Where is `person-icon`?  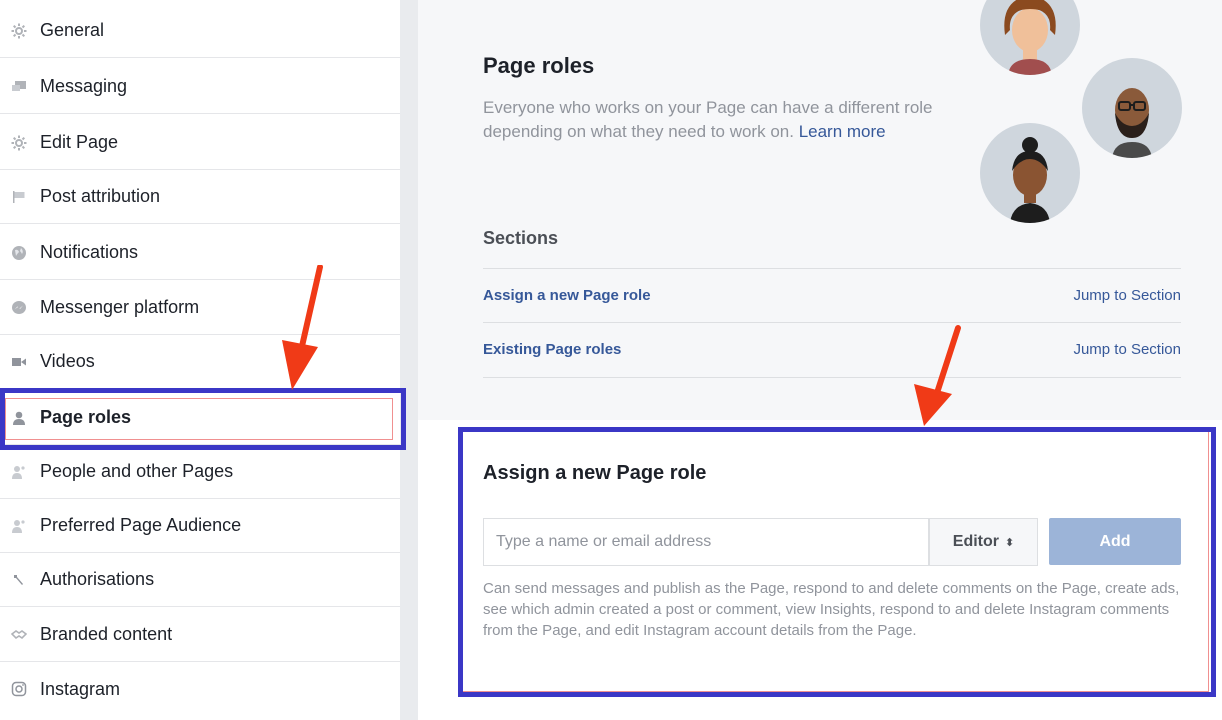 person-icon is located at coordinates (19, 418).